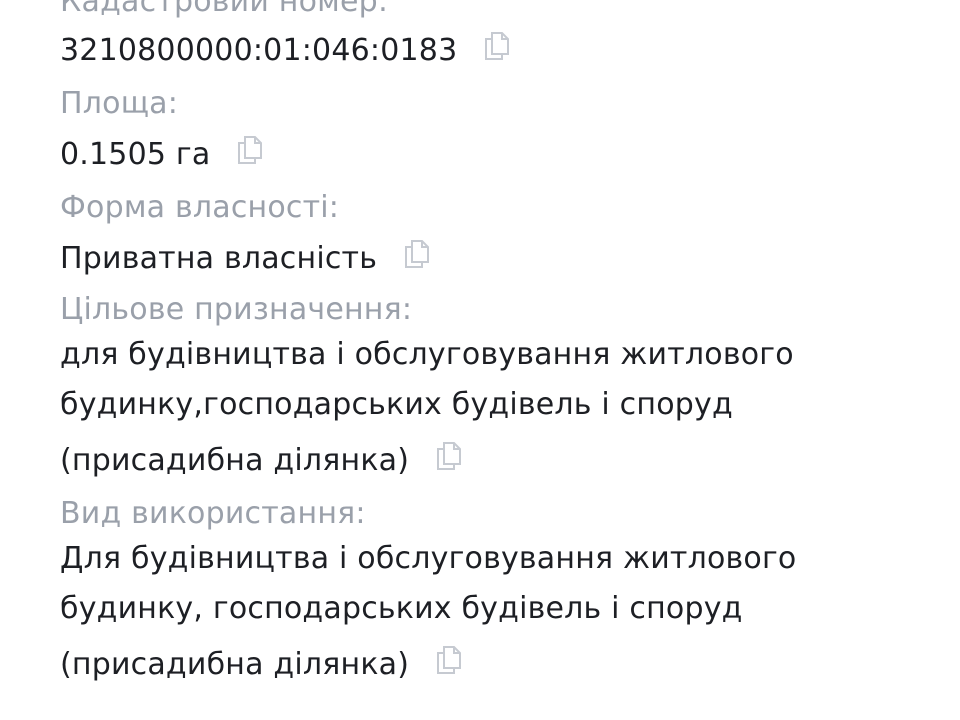  What do you see at coordinates (396, 404) in the screenshot?
I see `field-value-line: будинку,господарських будівель і споруд` at bounding box center [396, 404].